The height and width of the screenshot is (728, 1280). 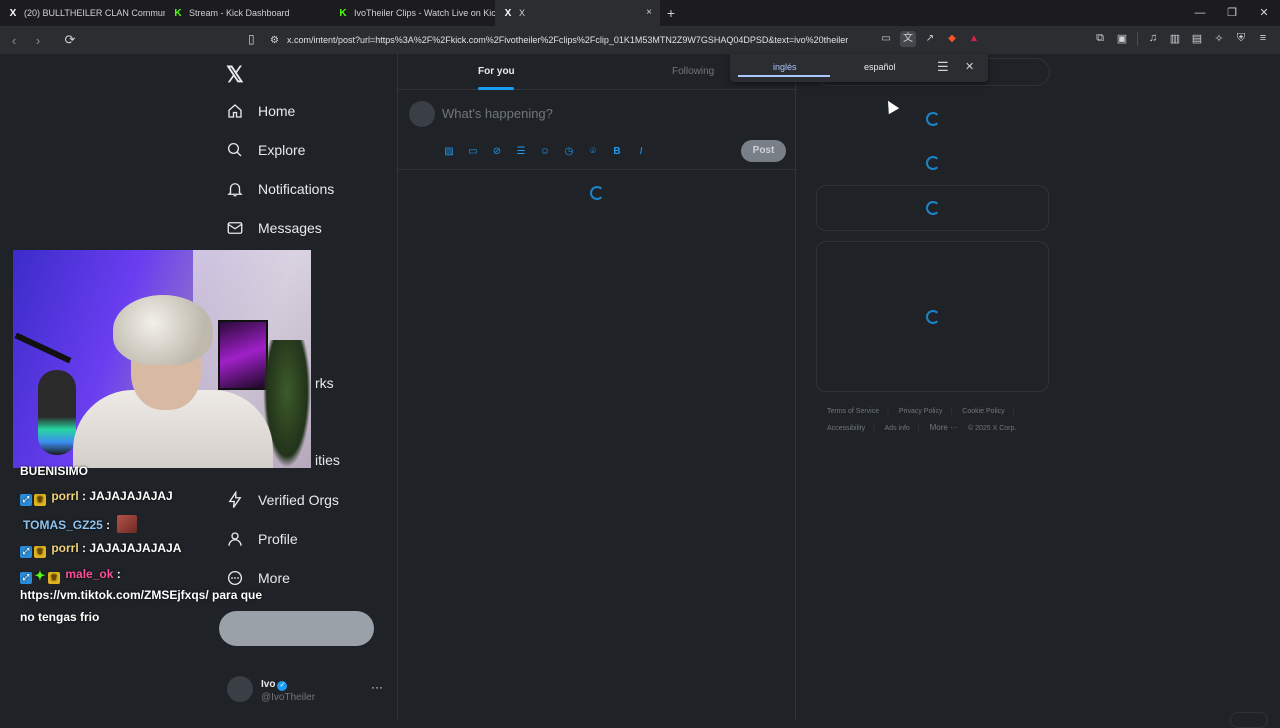 What do you see at coordinates (886, 39) in the screenshot?
I see `cast-icon: ▭` at bounding box center [886, 39].